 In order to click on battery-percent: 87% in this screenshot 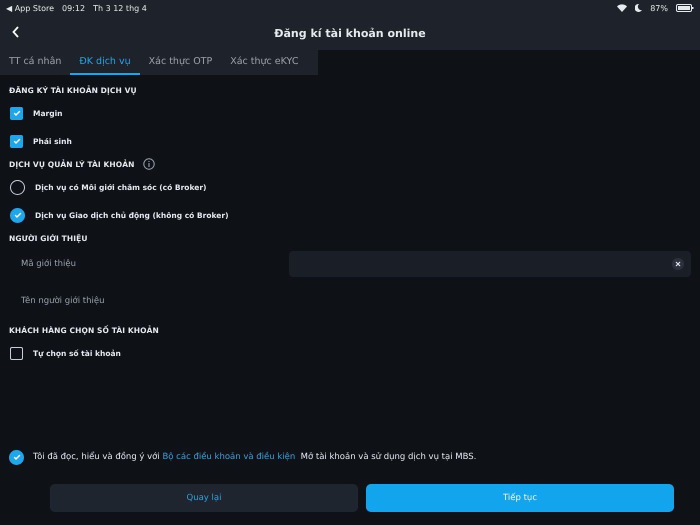, I will do `click(659, 8)`.